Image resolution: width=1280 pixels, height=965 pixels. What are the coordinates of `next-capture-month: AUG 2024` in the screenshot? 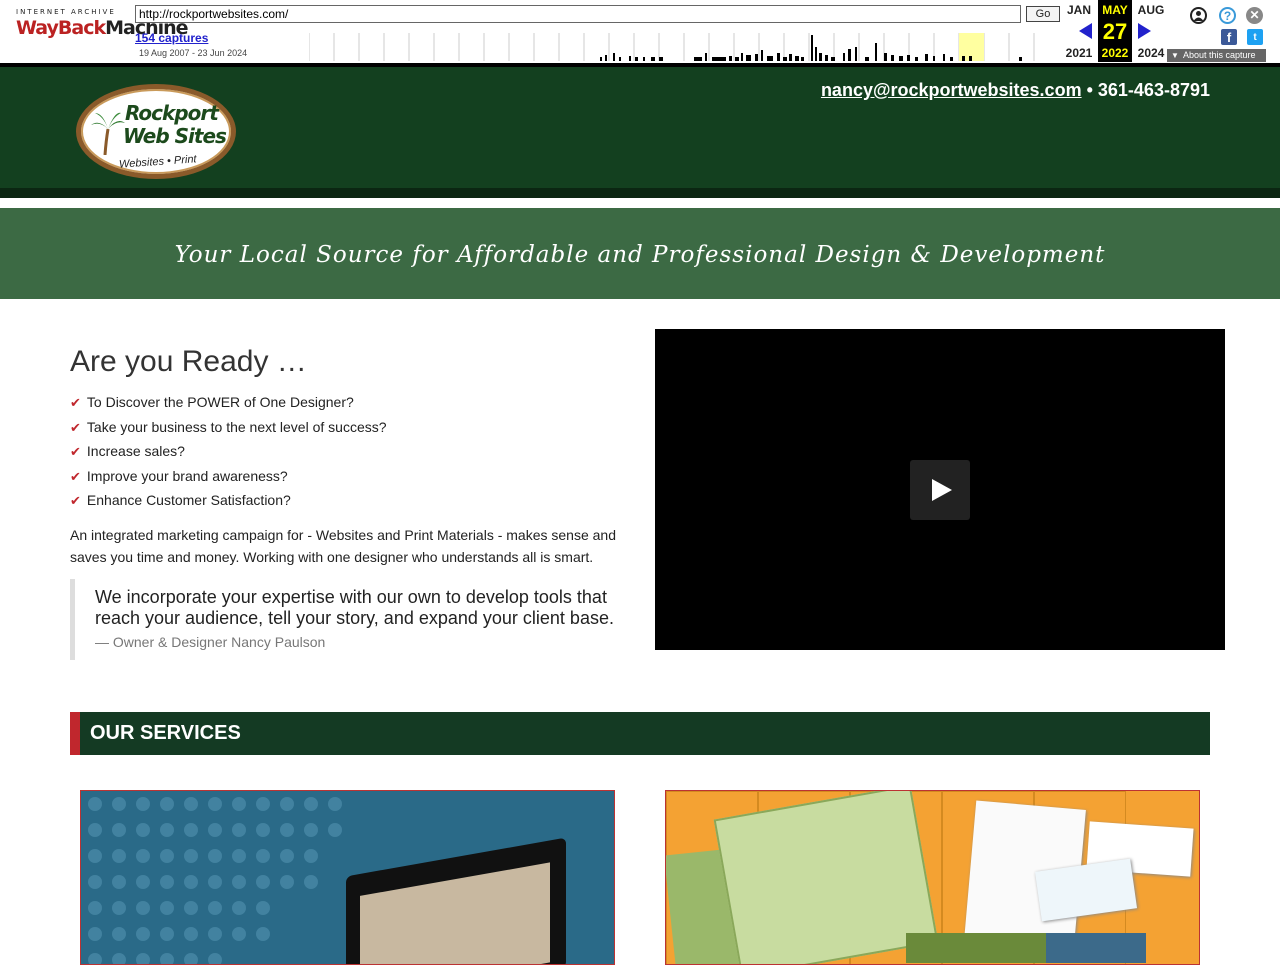 It's located at (1151, 31).